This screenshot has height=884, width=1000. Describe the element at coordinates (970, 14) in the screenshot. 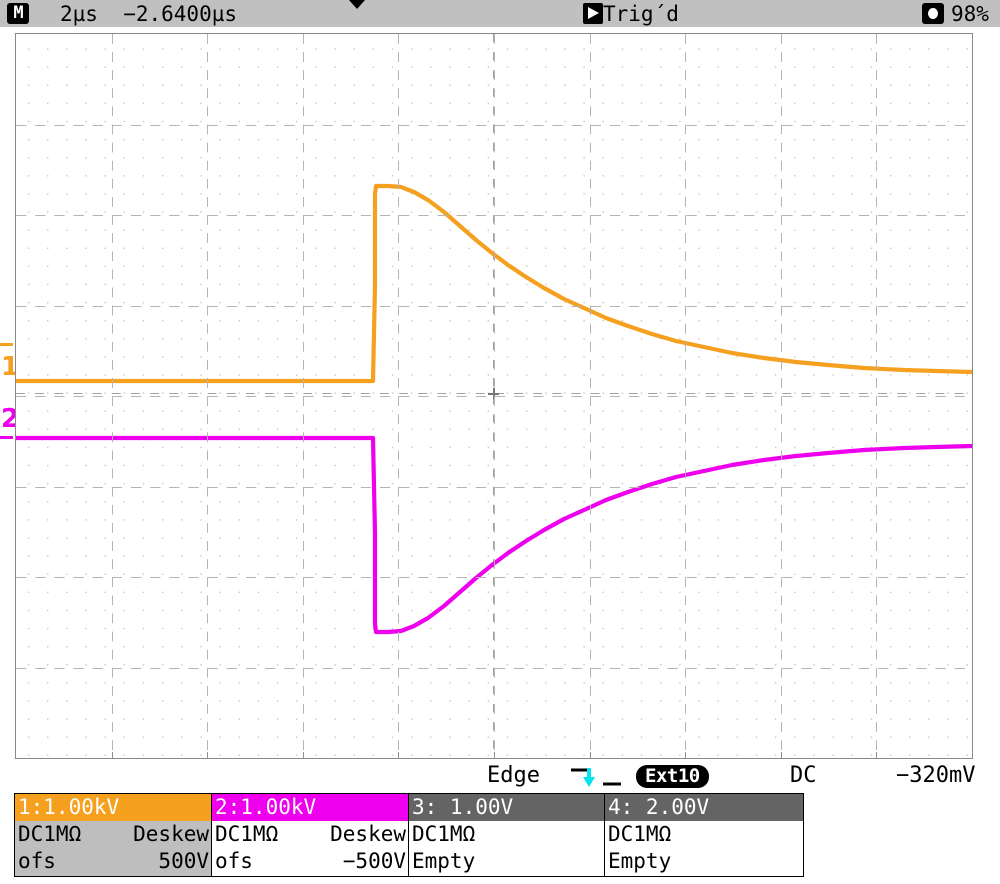

I see `battery-level-label: 98%` at that location.